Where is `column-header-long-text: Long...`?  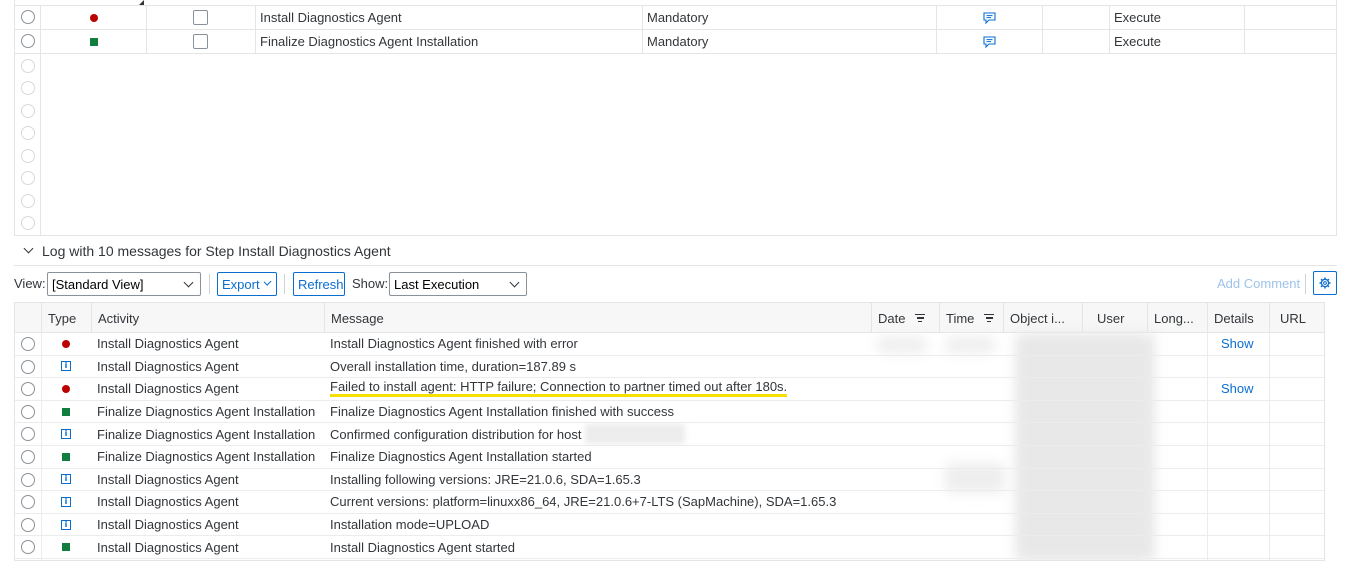 column-header-long-text: Long... is located at coordinates (1177, 318).